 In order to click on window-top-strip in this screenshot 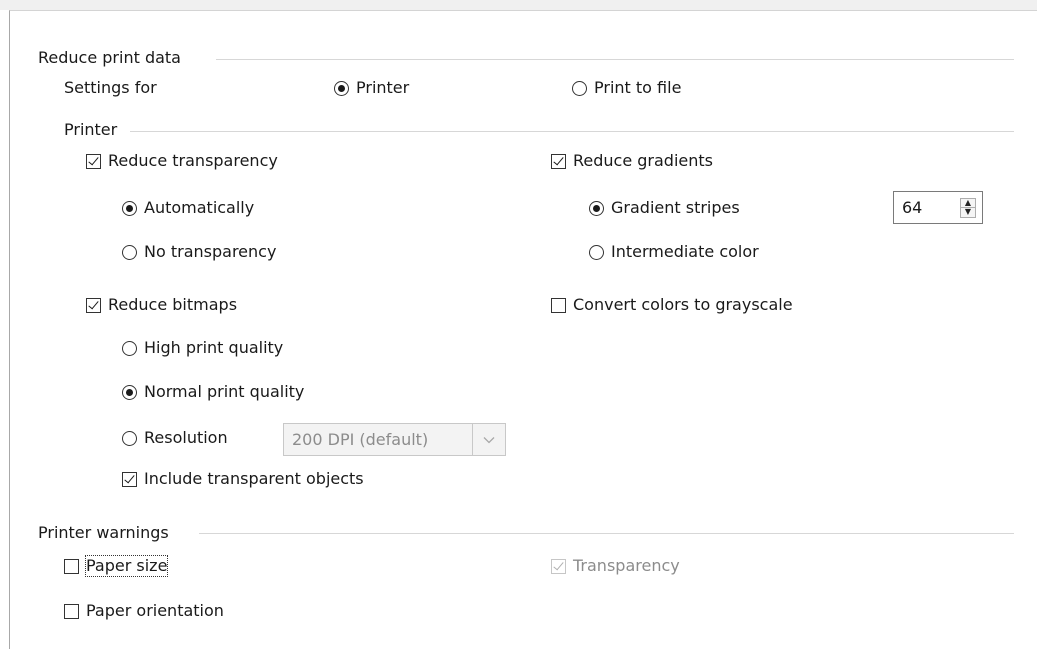, I will do `click(518, 5)`.